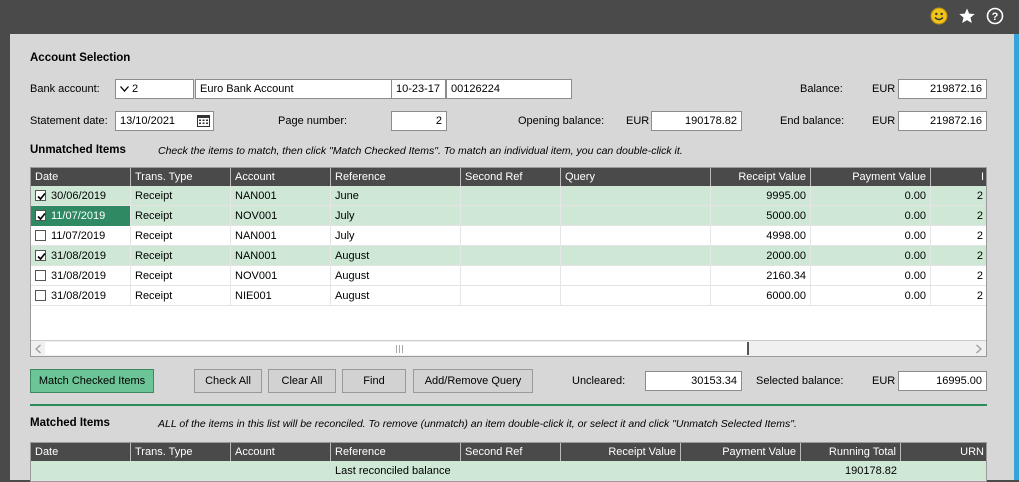 The width and height of the screenshot is (1019, 482). Describe the element at coordinates (693, 381) in the screenshot. I see `uncleared-field: 30153.34` at that location.